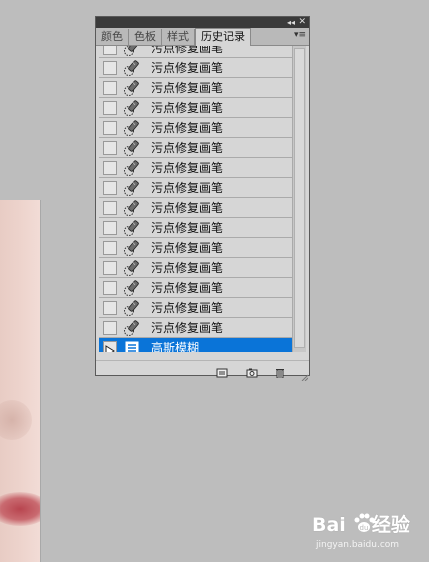 The width and height of the screenshot is (429, 562). I want to click on tab-styles: 样式, so click(178, 37).